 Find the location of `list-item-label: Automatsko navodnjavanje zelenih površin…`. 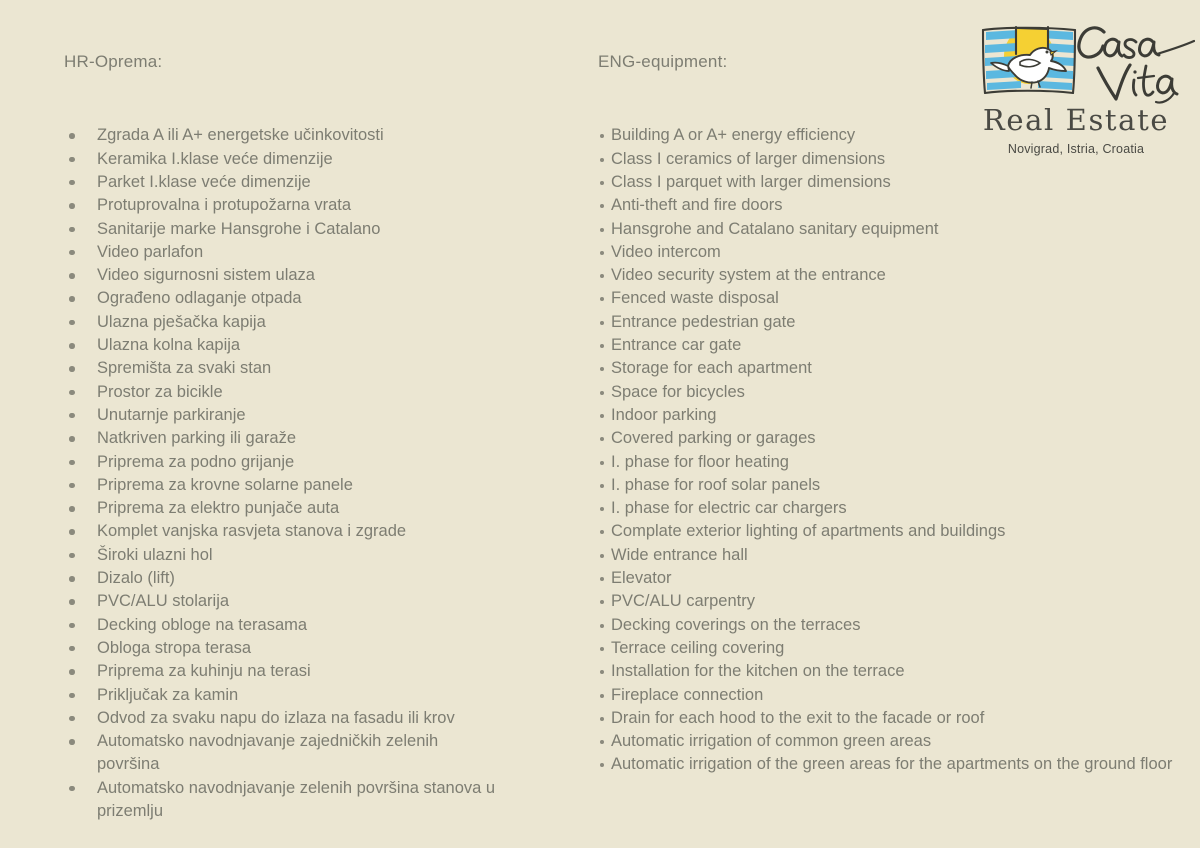

list-item-label: Automatsko navodnjavanje zelenih površin… is located at coordinates (296, 799).